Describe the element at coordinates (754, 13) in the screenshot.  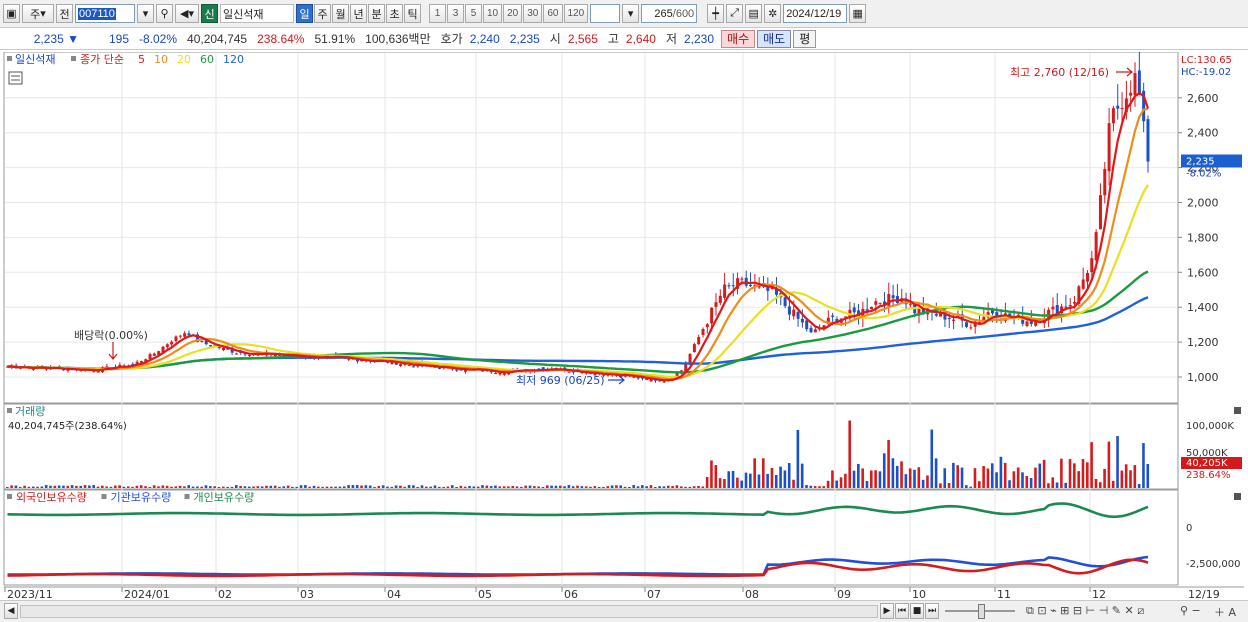
I see `save-icon: ▤` at that location.